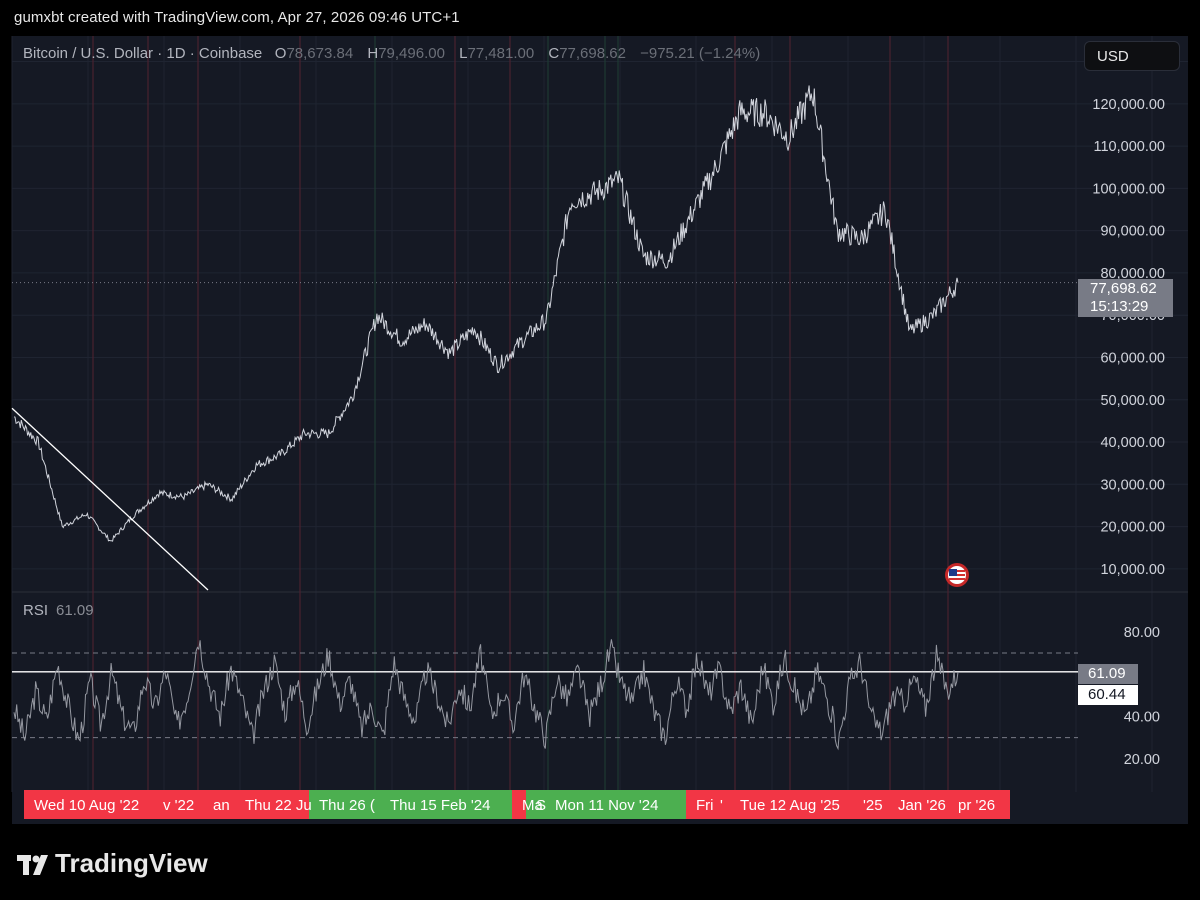 The width and height of the screenshot is (1200, 900). Describe the element at coordinates (700, 53) in the screenshot. I see `change-value: −975.21 (−1.24%)` at that location.